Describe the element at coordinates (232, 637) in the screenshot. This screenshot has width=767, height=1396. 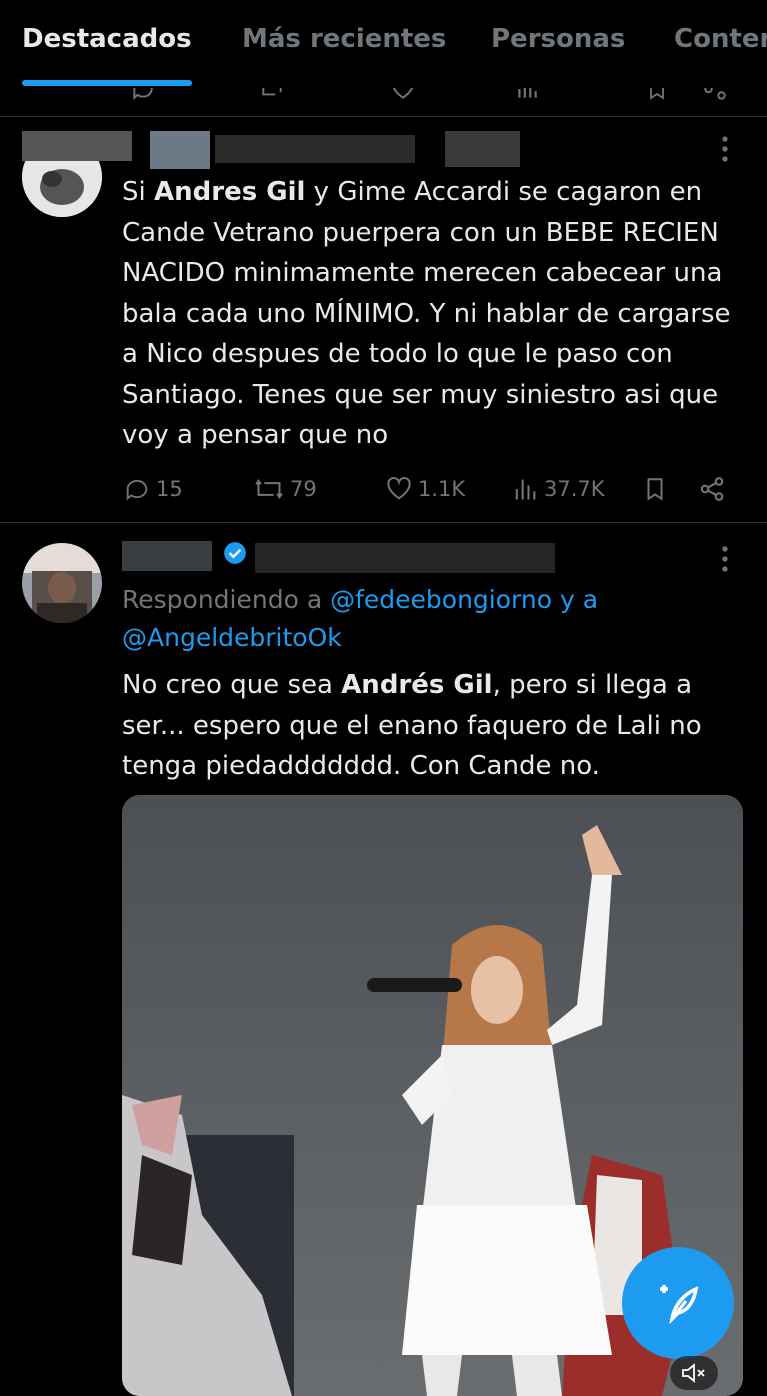
I see `reply-handle-link: @AngeldebritoOk` at that location.